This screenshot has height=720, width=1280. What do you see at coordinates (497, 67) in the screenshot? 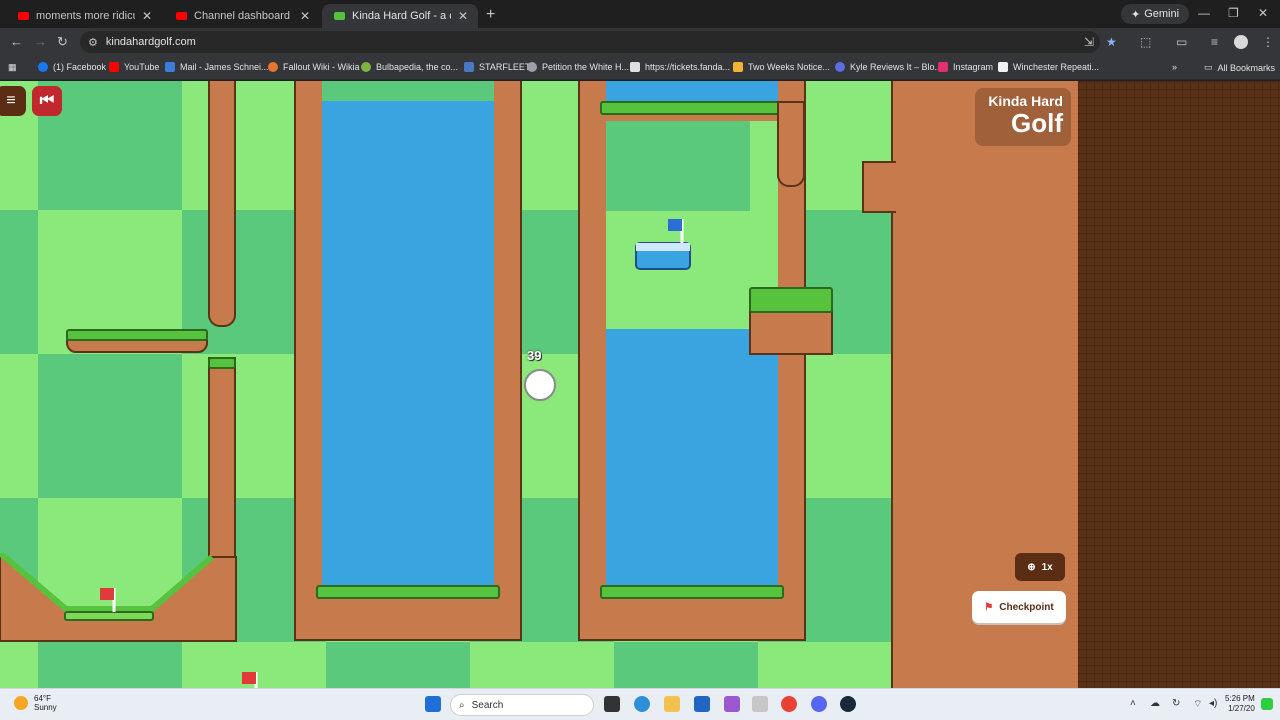
I see `bookmark-starfleet: STARFLEET` at bounding box center [497, 67].